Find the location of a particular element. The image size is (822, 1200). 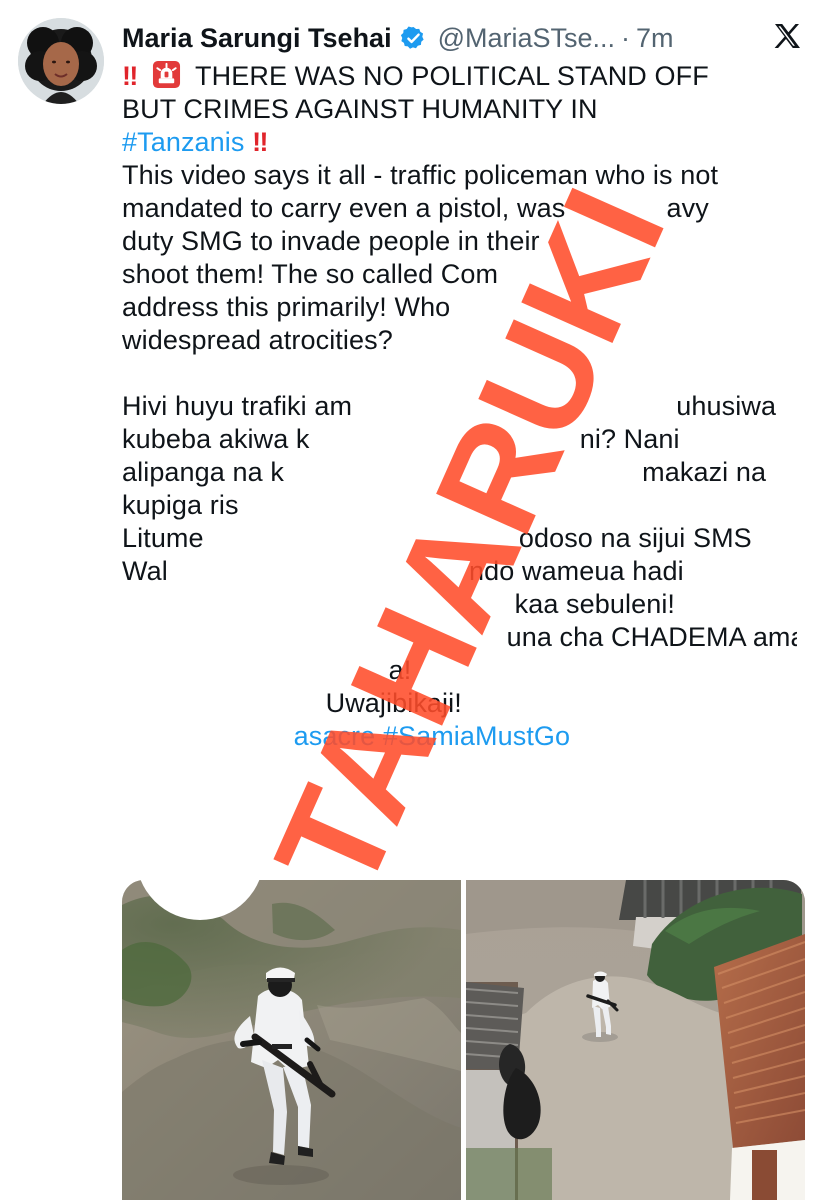

hashtag-link: asacre is located at coordinates (335, 736).